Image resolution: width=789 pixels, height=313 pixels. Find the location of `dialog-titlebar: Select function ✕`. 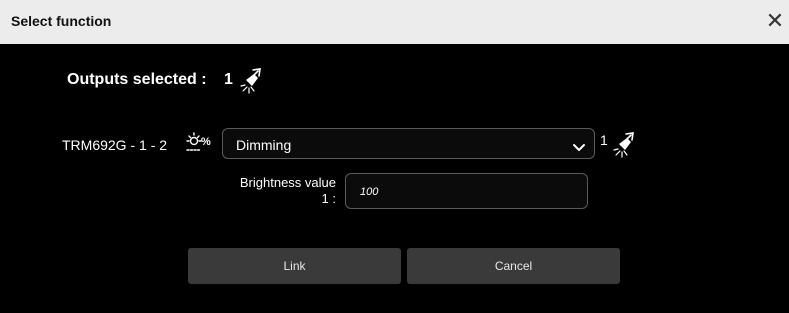

dialog-titlebar: Select function ✕ is located at coordinates (394, 22).